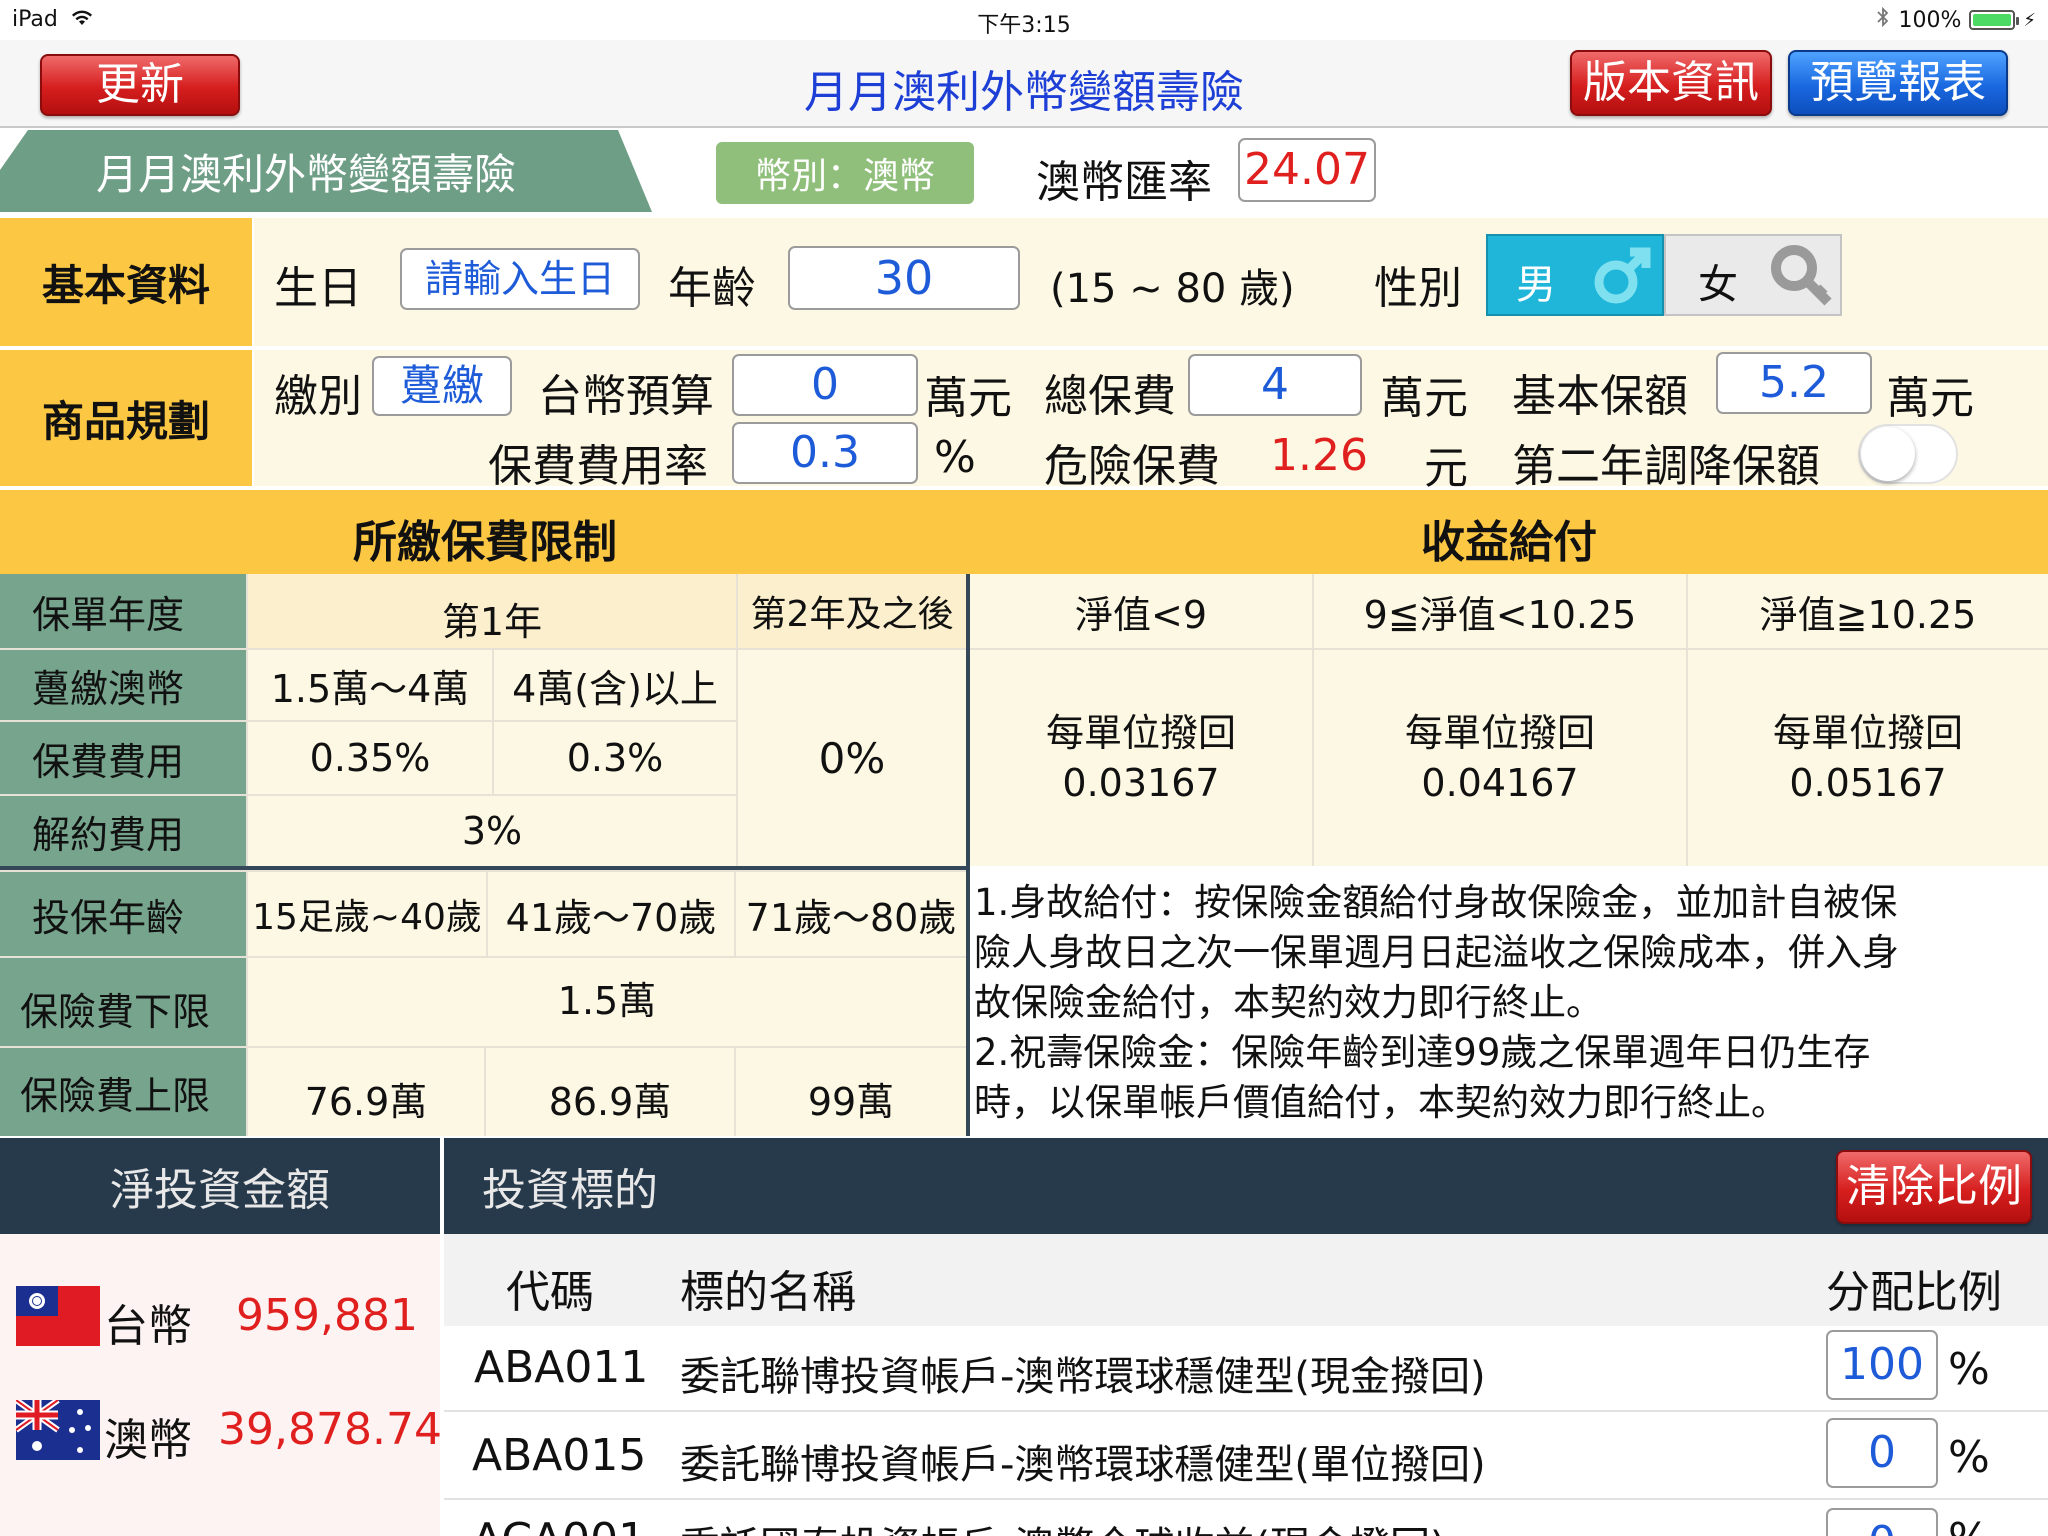 The height and width of the screenshot is (1536, 2048). I want to click on surrender-fee-header: 解約費用, so click(123, 831).